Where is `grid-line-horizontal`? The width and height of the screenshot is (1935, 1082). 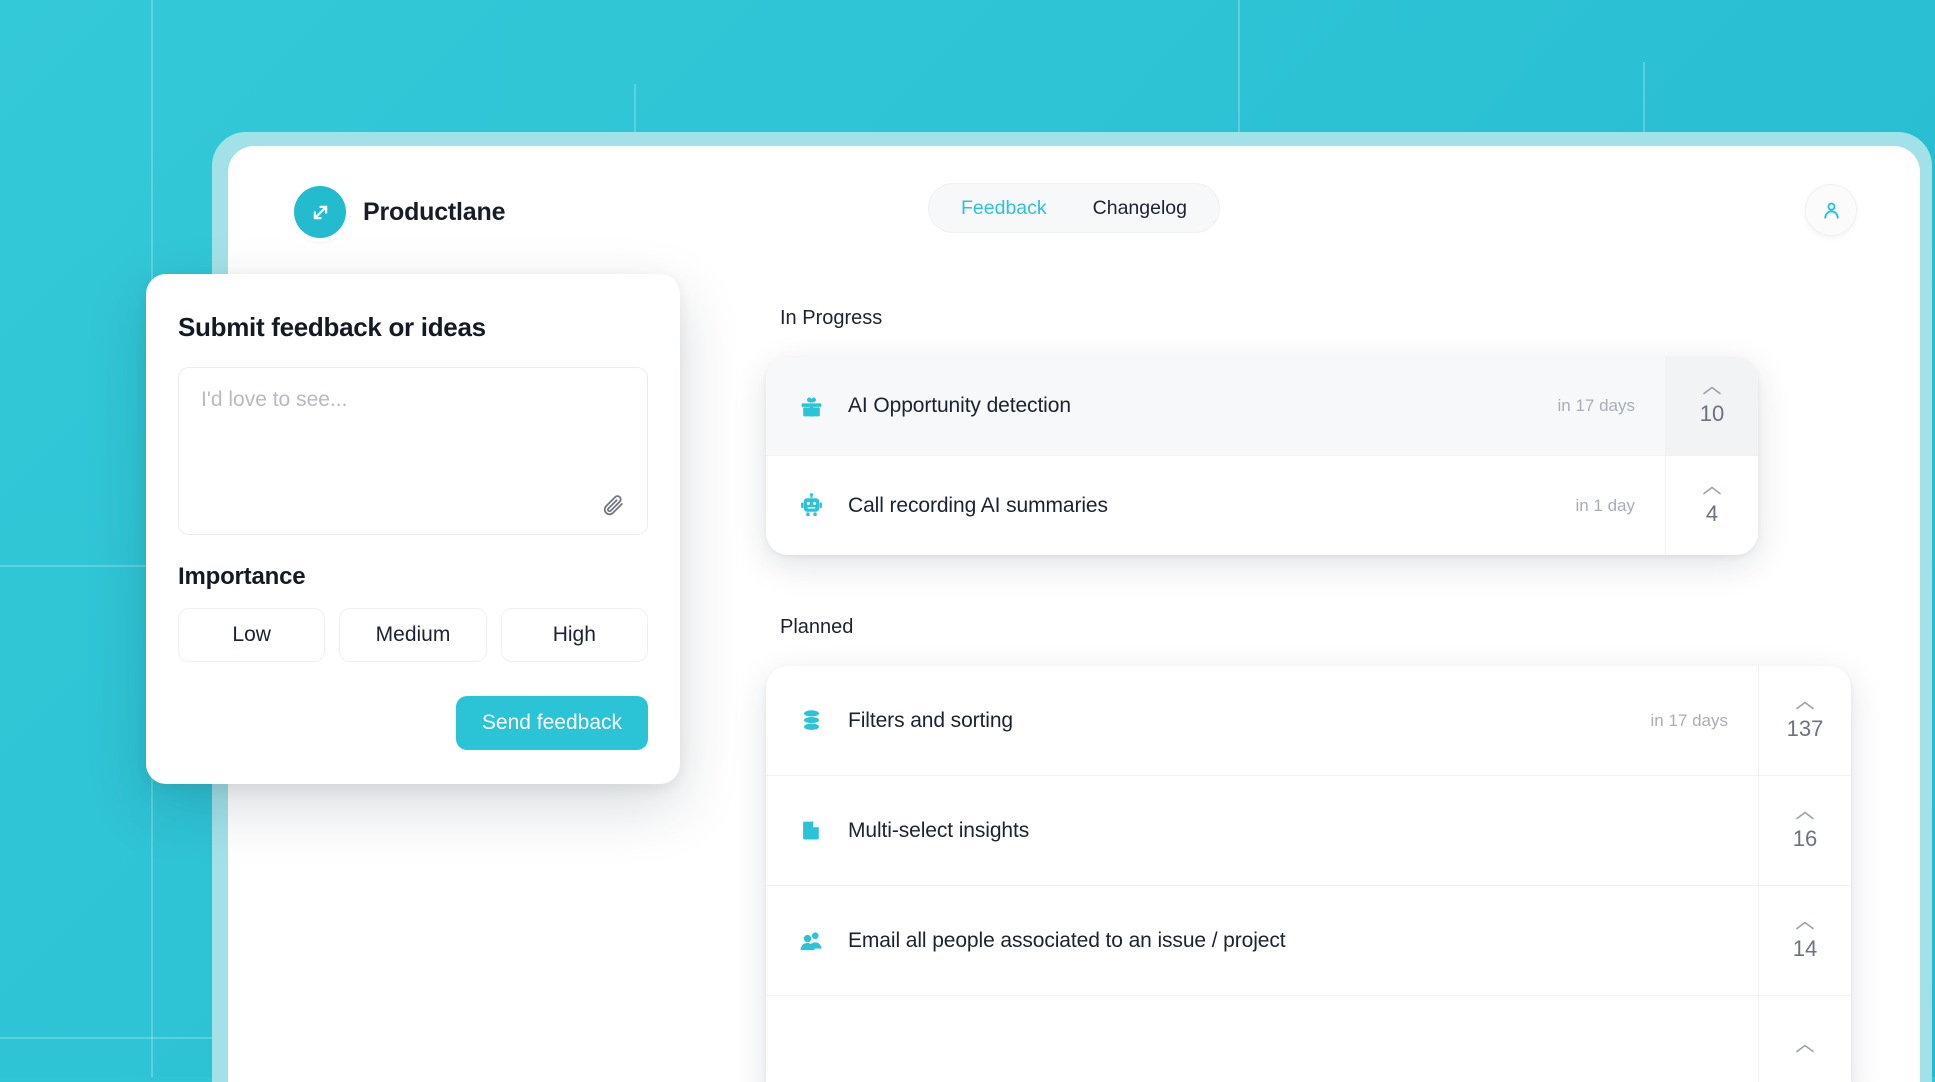 grid-line-horizontal is located at coordinates (106, 1038).